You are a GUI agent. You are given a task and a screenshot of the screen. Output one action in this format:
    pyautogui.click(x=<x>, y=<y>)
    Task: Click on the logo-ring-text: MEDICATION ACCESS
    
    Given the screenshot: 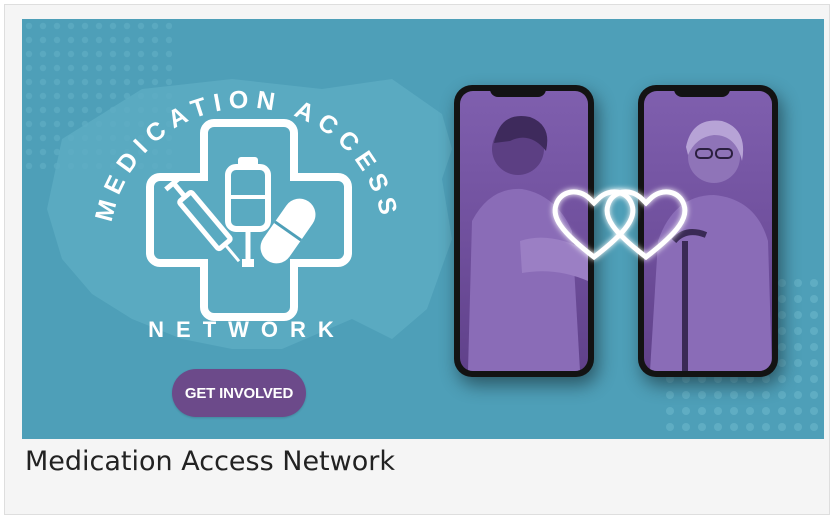 What is the action you would take?
    pyautogui.click(x=247, y=155)
    